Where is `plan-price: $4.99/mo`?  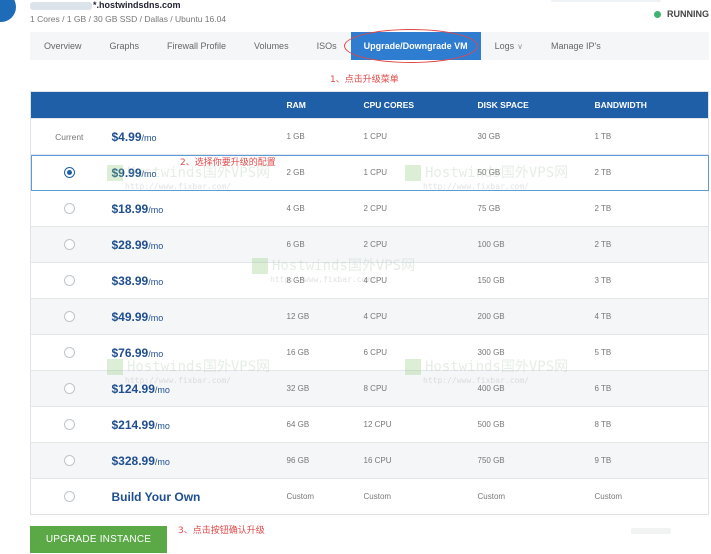
plan-price: $4.99/mo is located at coordinates (134, 137).